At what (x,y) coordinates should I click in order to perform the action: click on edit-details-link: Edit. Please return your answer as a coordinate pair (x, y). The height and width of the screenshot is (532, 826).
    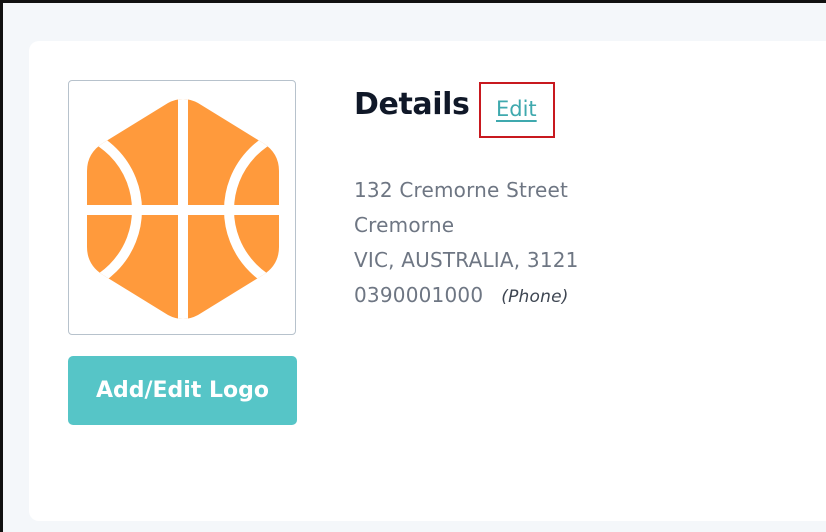
    Looking at the image, I should click on (516, 109).